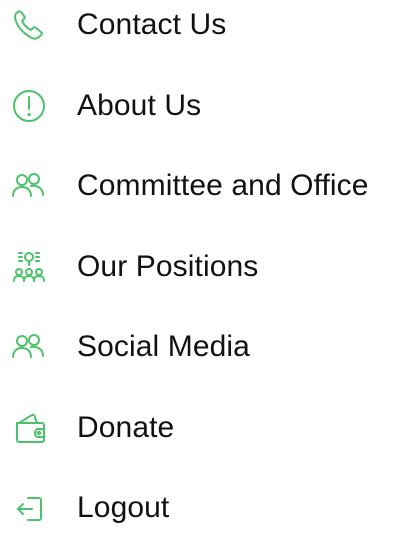  I want to click on menu-item-our-positions: Our Positions, so click(203, 267).